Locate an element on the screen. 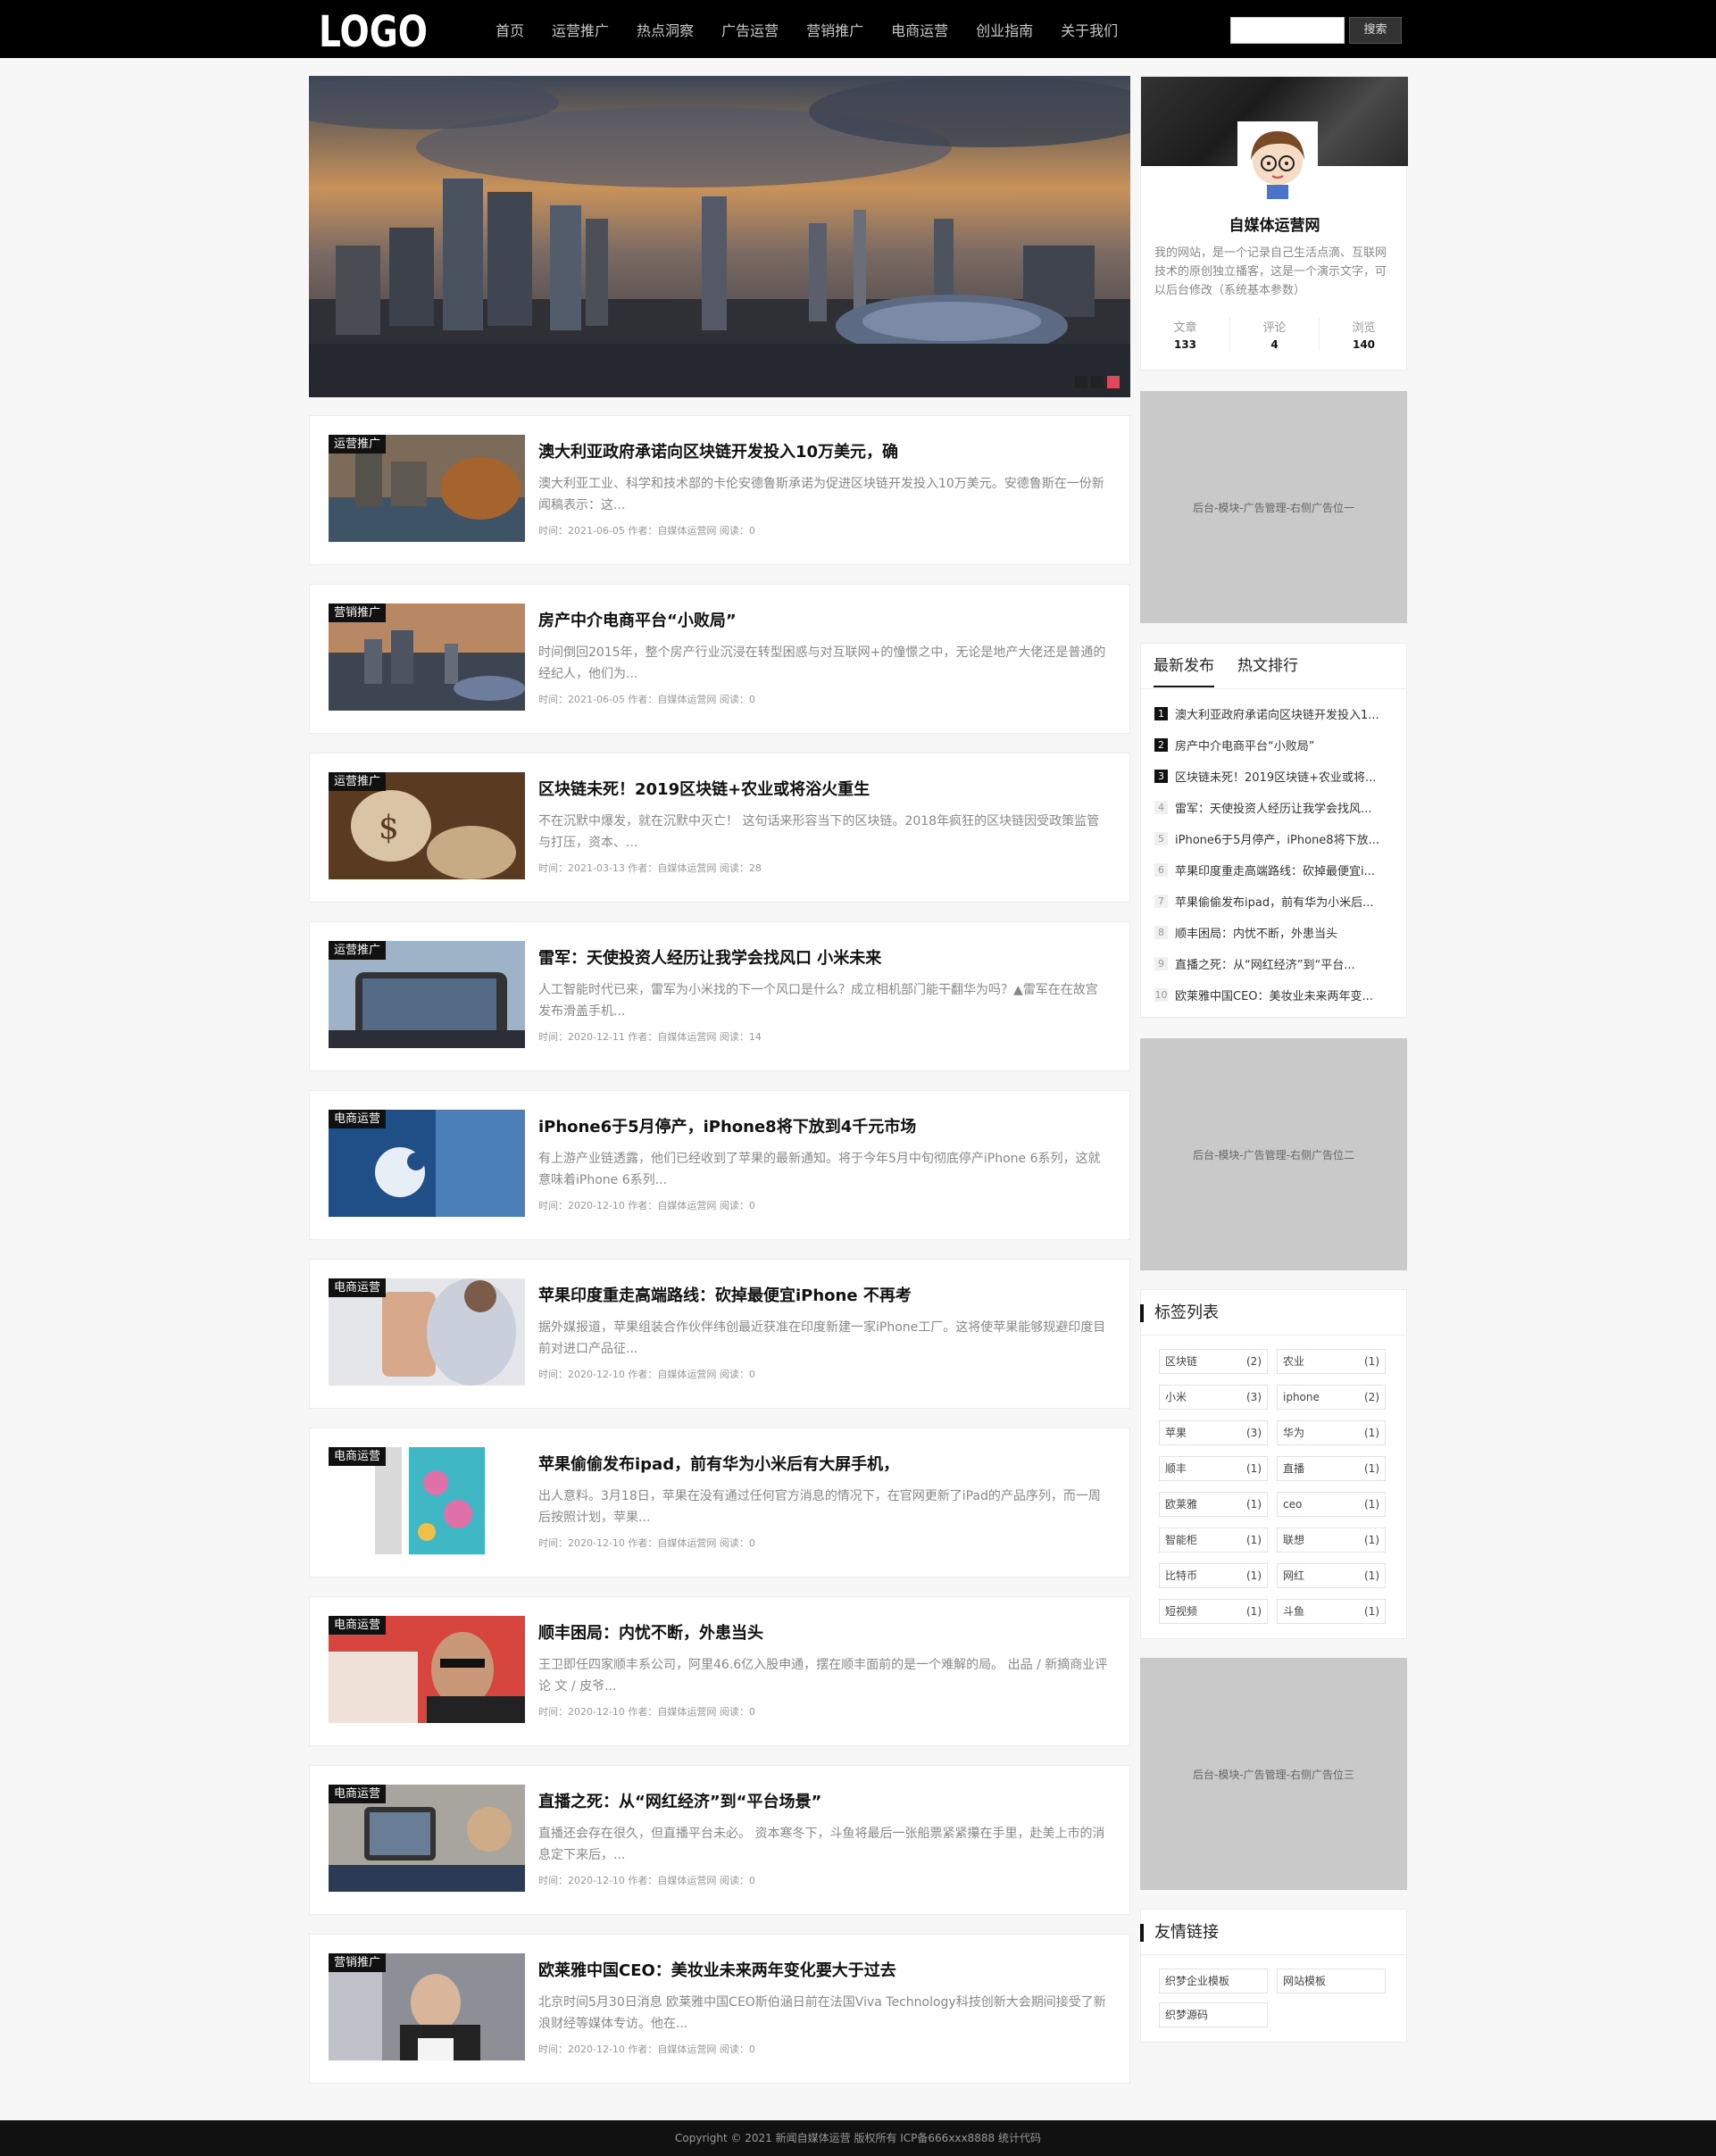 This screenshot has height=2156, width=1716. tag-item: iphone (2) is located at coordinates (1332, 1397).